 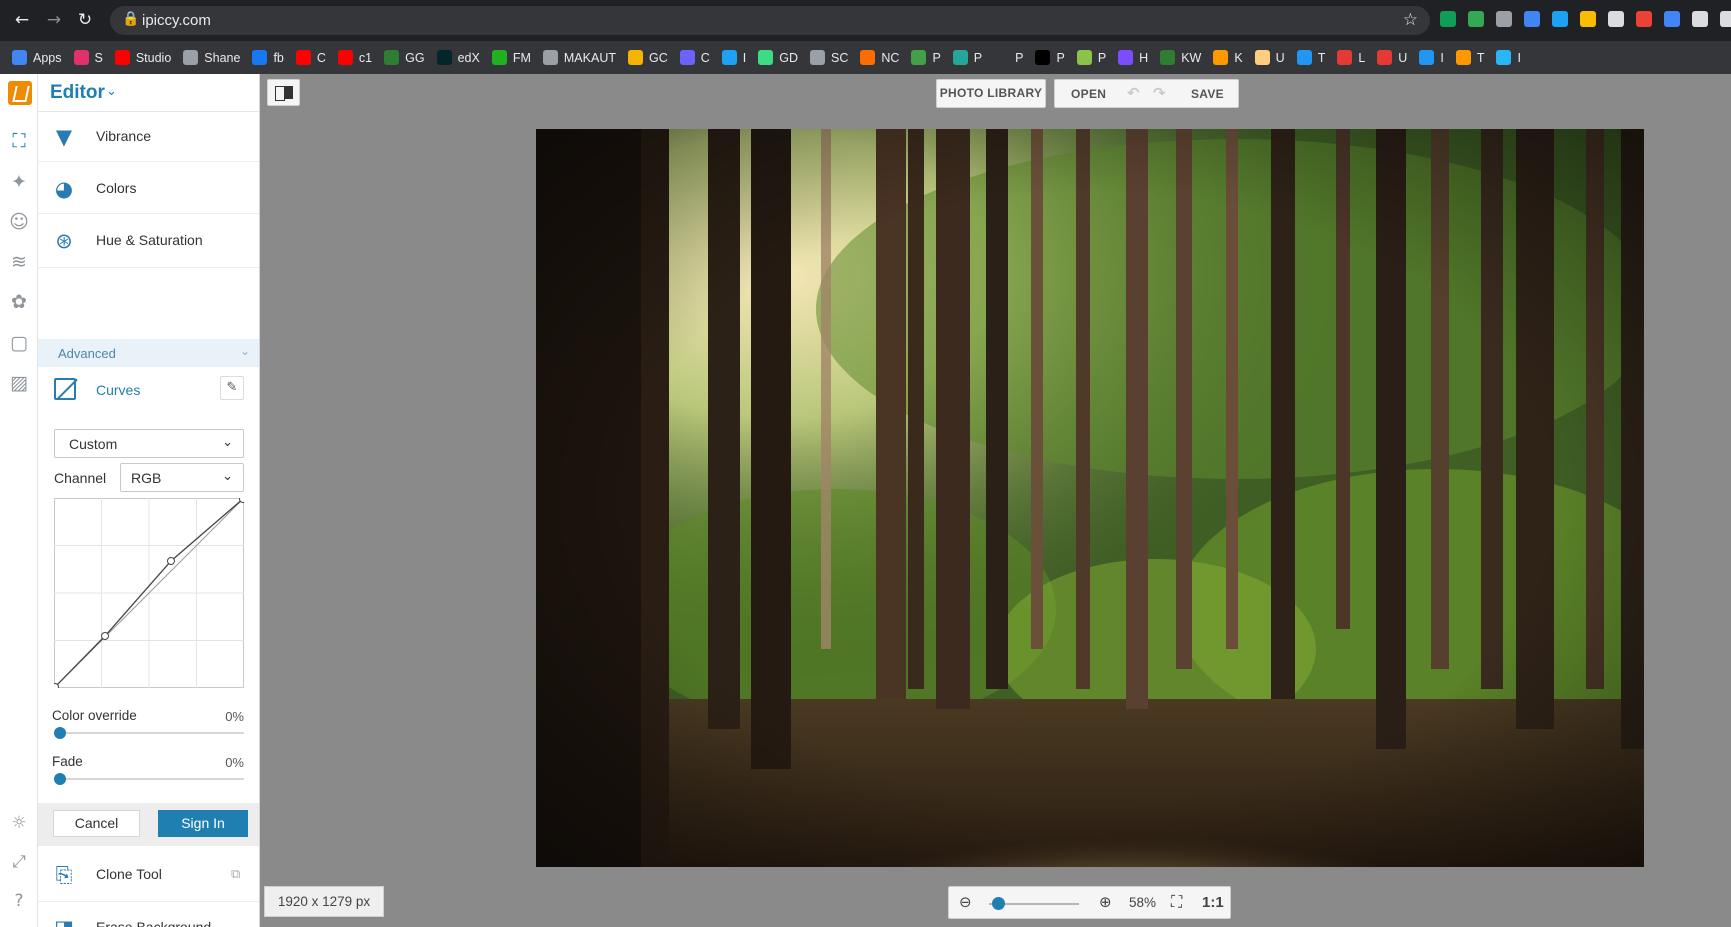 I want to click on bookmark-item: edX, so click(x=458, y=57).